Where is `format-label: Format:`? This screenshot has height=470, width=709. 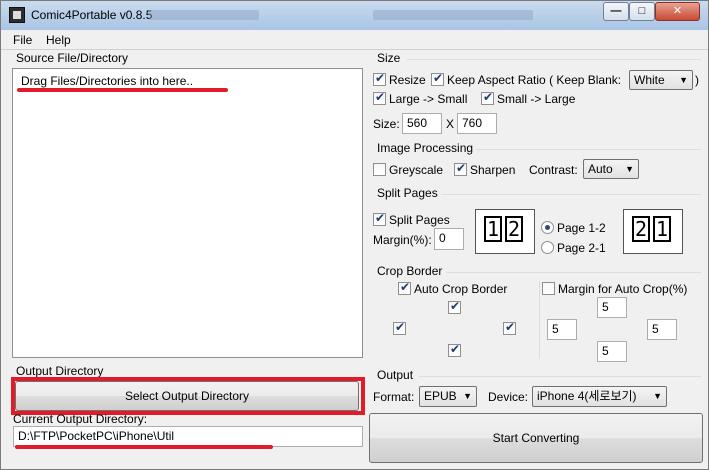 format-label: Format: is located at coordinates (394, 397).